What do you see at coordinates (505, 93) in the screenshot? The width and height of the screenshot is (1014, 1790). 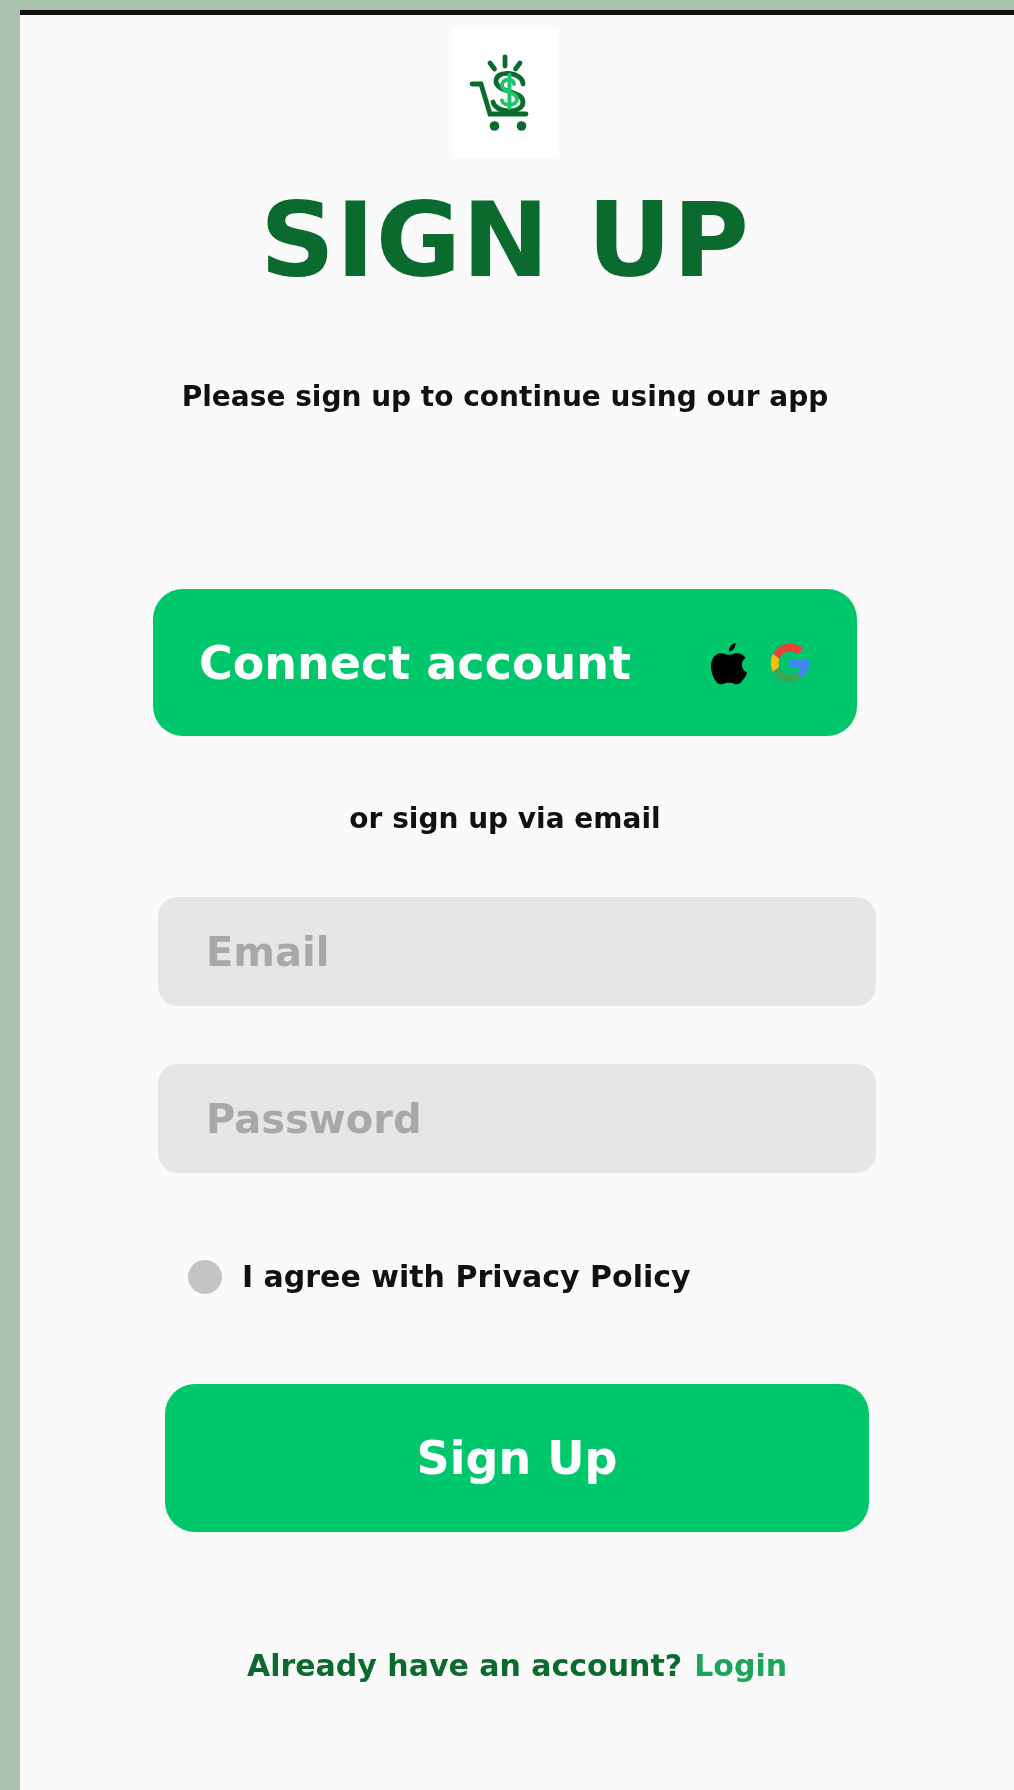 I see `logo-icon` at bounding box center [505, 93].